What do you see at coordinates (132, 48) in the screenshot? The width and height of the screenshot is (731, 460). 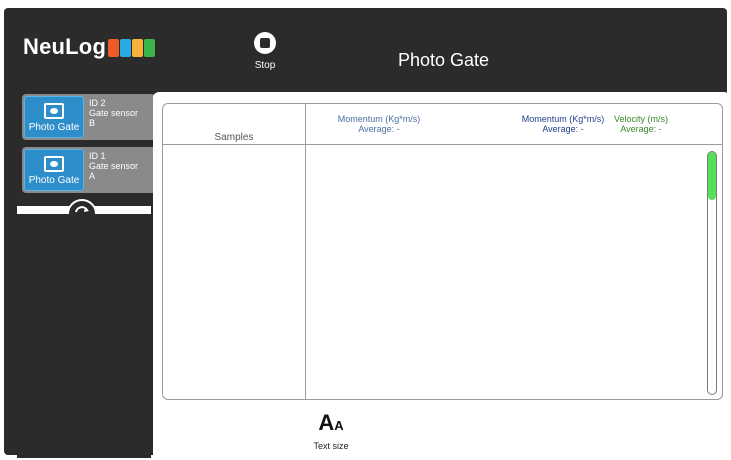 I see `logo-blocks-icon` at bounding box center [132, 48].